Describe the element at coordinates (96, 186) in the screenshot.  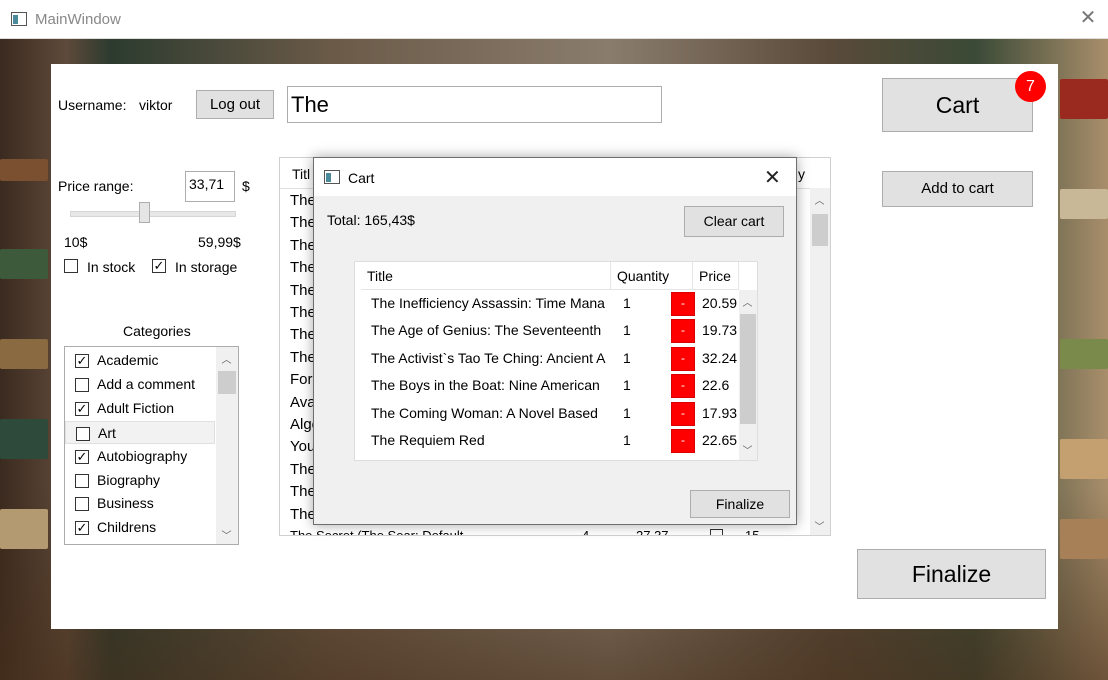
I see `price-range-label: Price range:` at that location.